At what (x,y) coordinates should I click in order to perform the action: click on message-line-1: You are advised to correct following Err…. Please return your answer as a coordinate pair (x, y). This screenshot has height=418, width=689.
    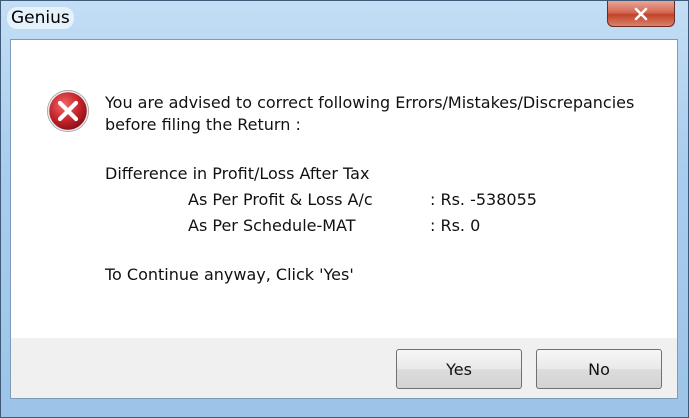
    Looking at the image, I should click on (370, 102).